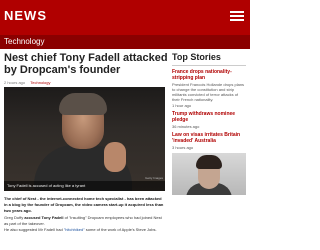 The image size is (320, 250). What do you see at coordinates (25, 15) in the screenshot?
I see `site-logo: NEWS` at bounding box center [25, 15].